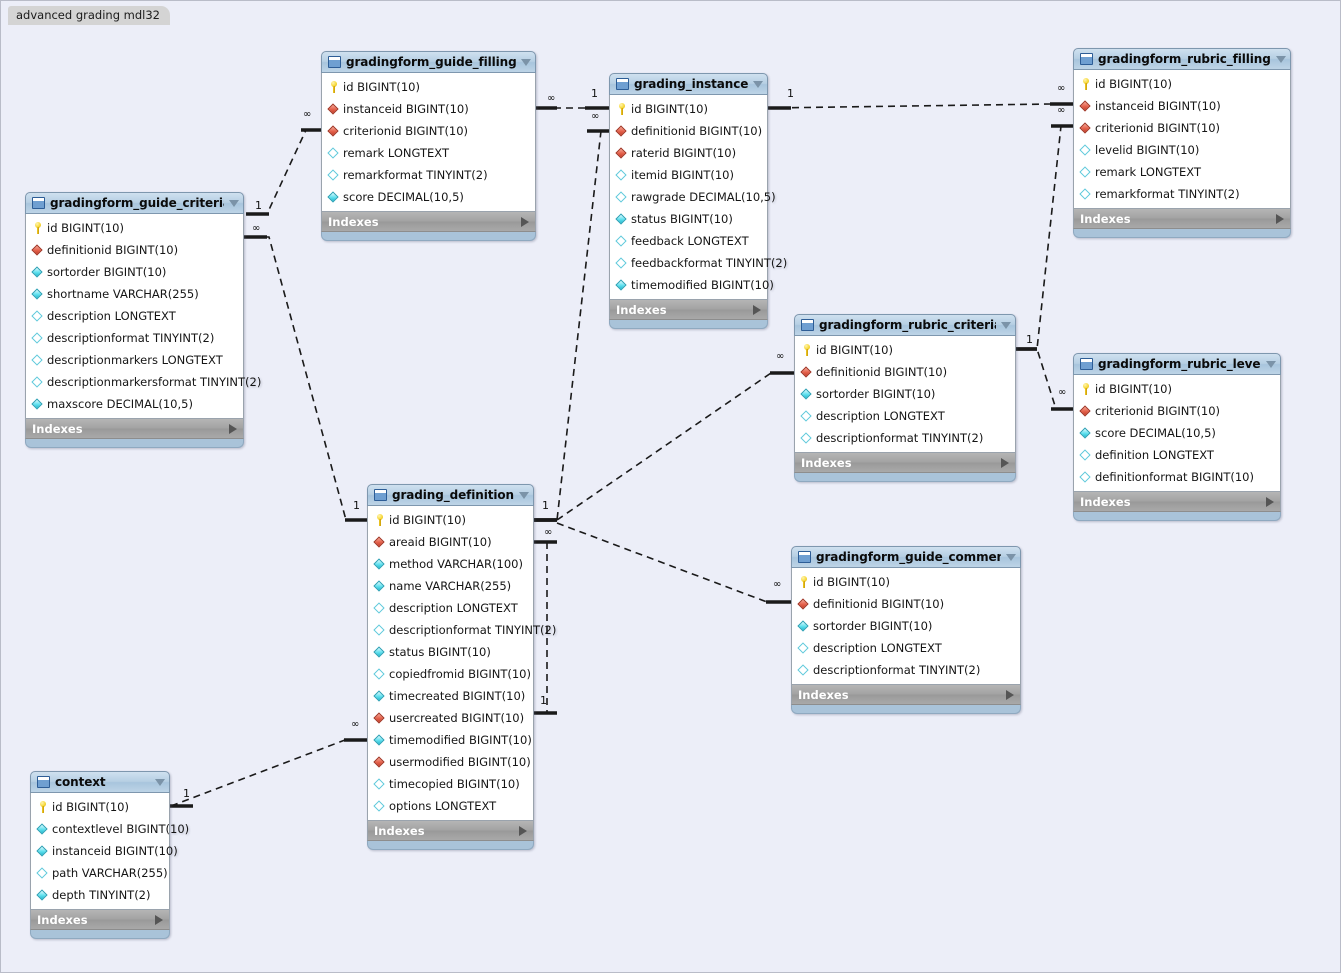 Image resolution: width=1341 pixels, height=973 pixels. I want to click on column-row: copiedfromid BIGINT(10), so click(450, 674).